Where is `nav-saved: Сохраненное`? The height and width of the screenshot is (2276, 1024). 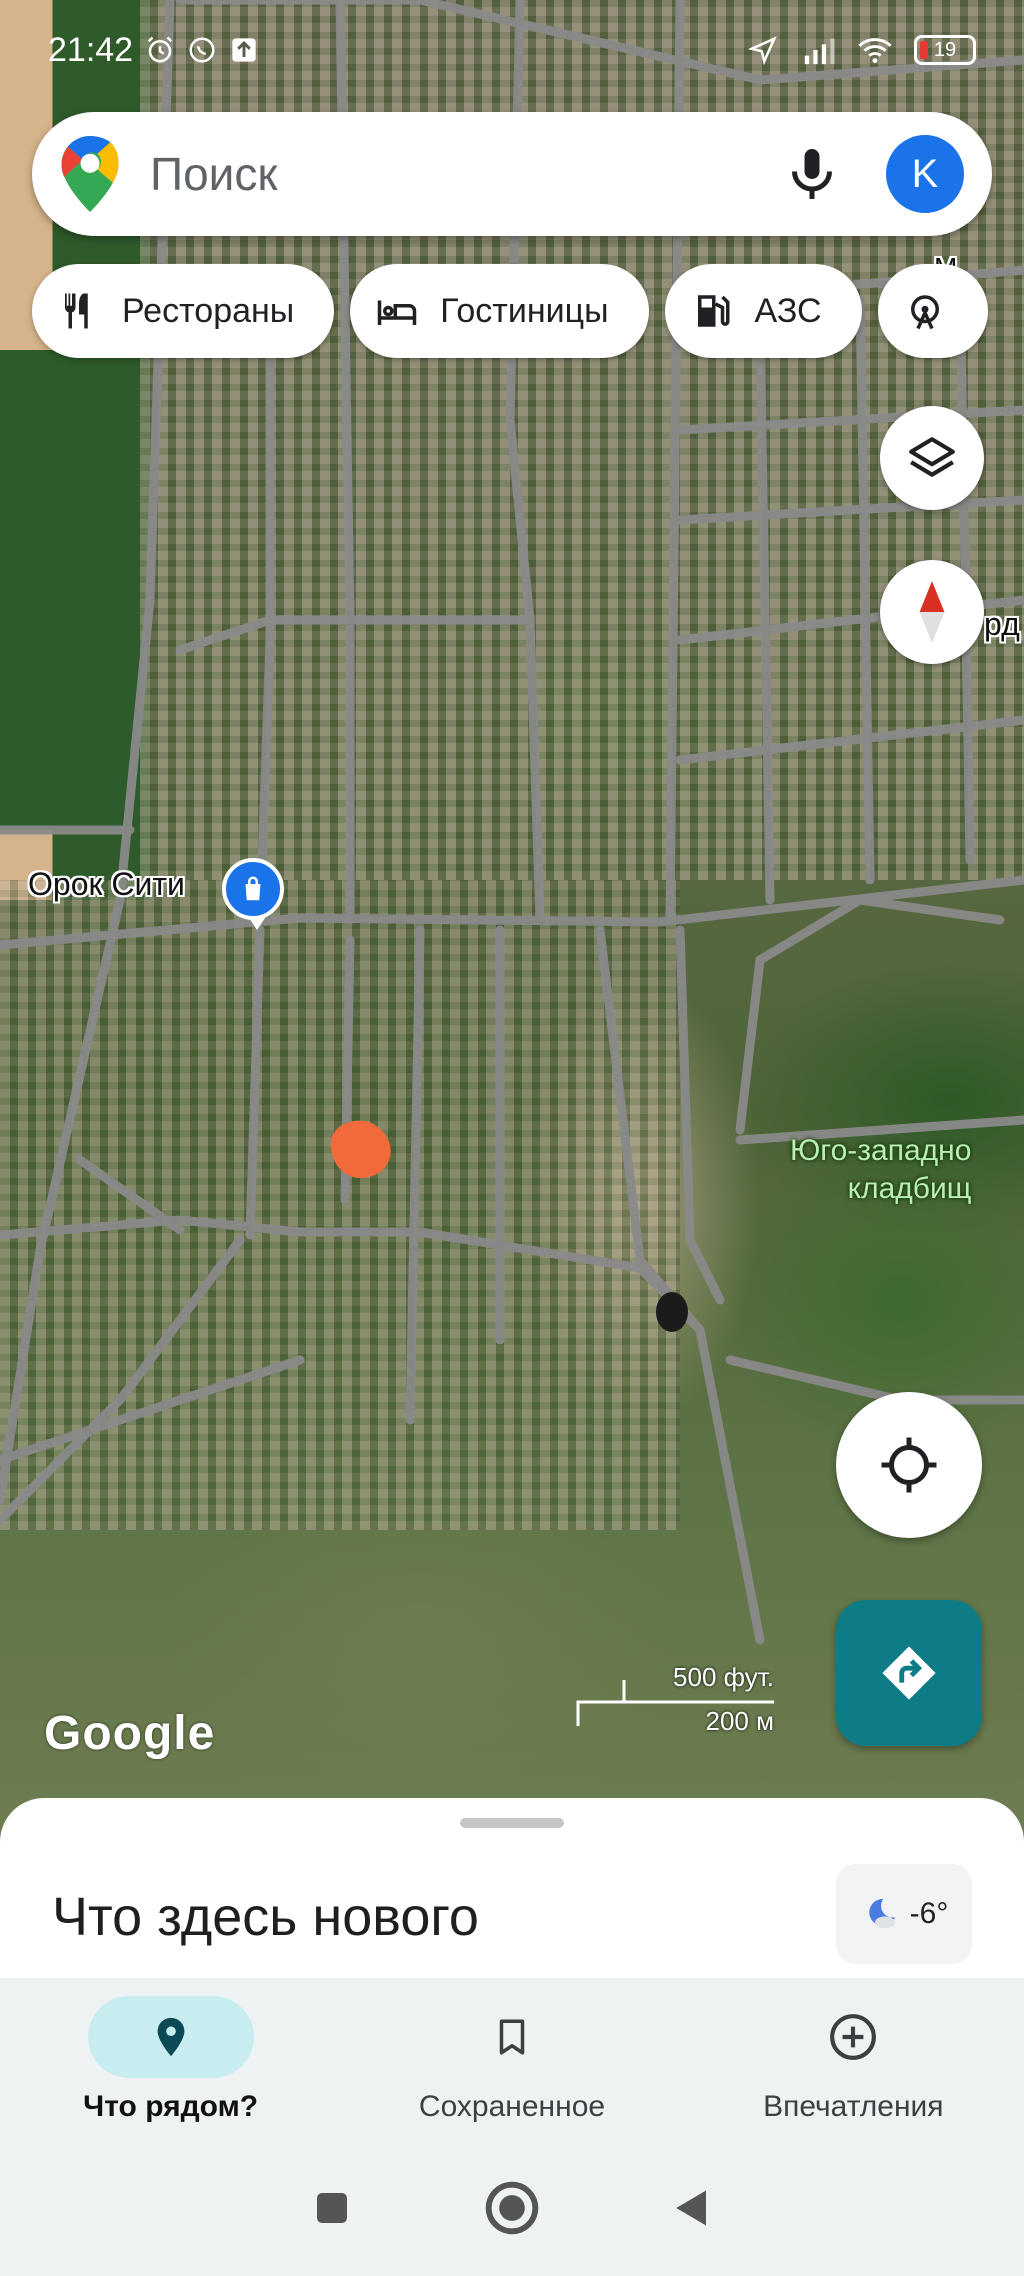 nav-saved: Сохраненное is located at coordinates (511, 2059).